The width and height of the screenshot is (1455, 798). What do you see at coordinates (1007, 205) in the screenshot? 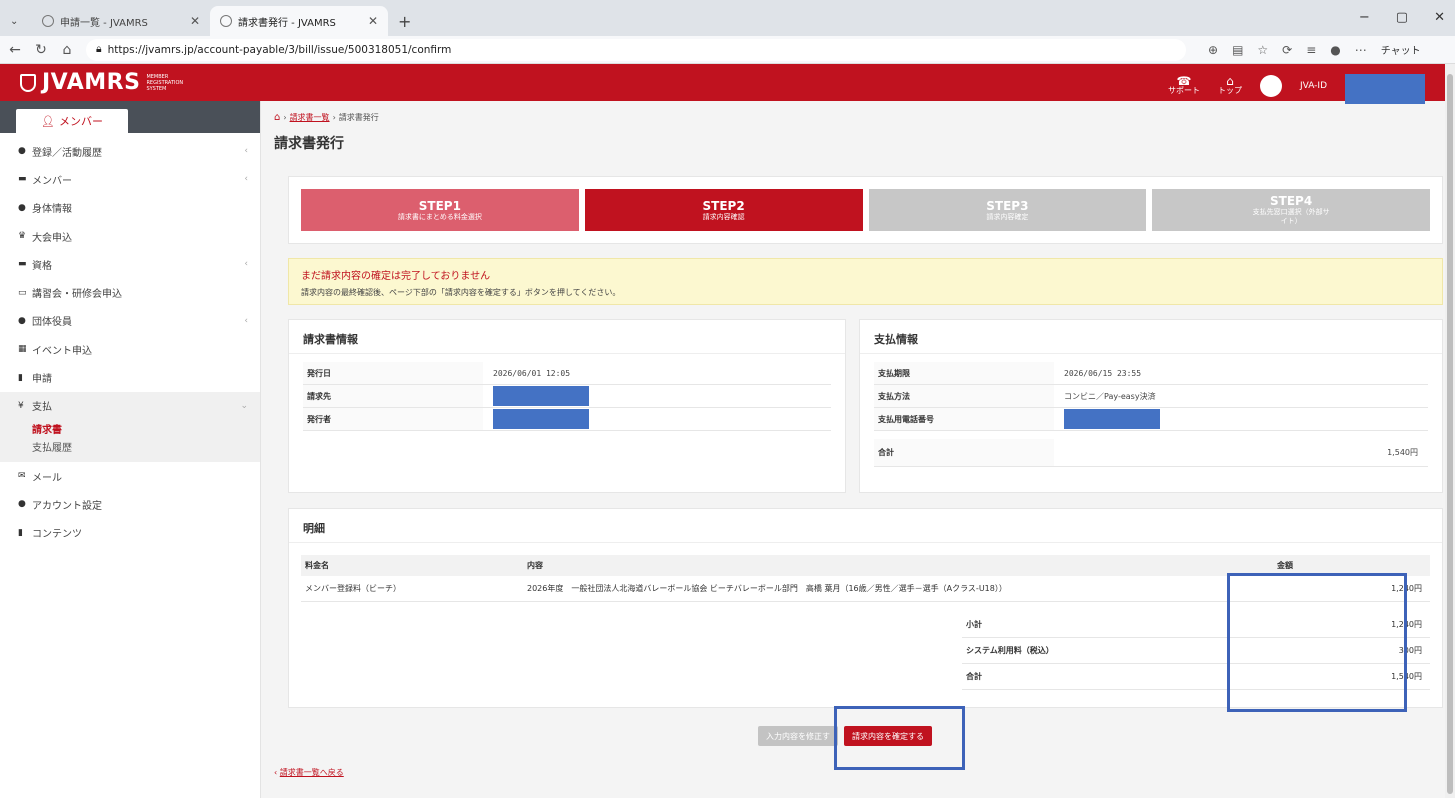
I see `step-title: STEP3` at bounding box center [1007, 205].